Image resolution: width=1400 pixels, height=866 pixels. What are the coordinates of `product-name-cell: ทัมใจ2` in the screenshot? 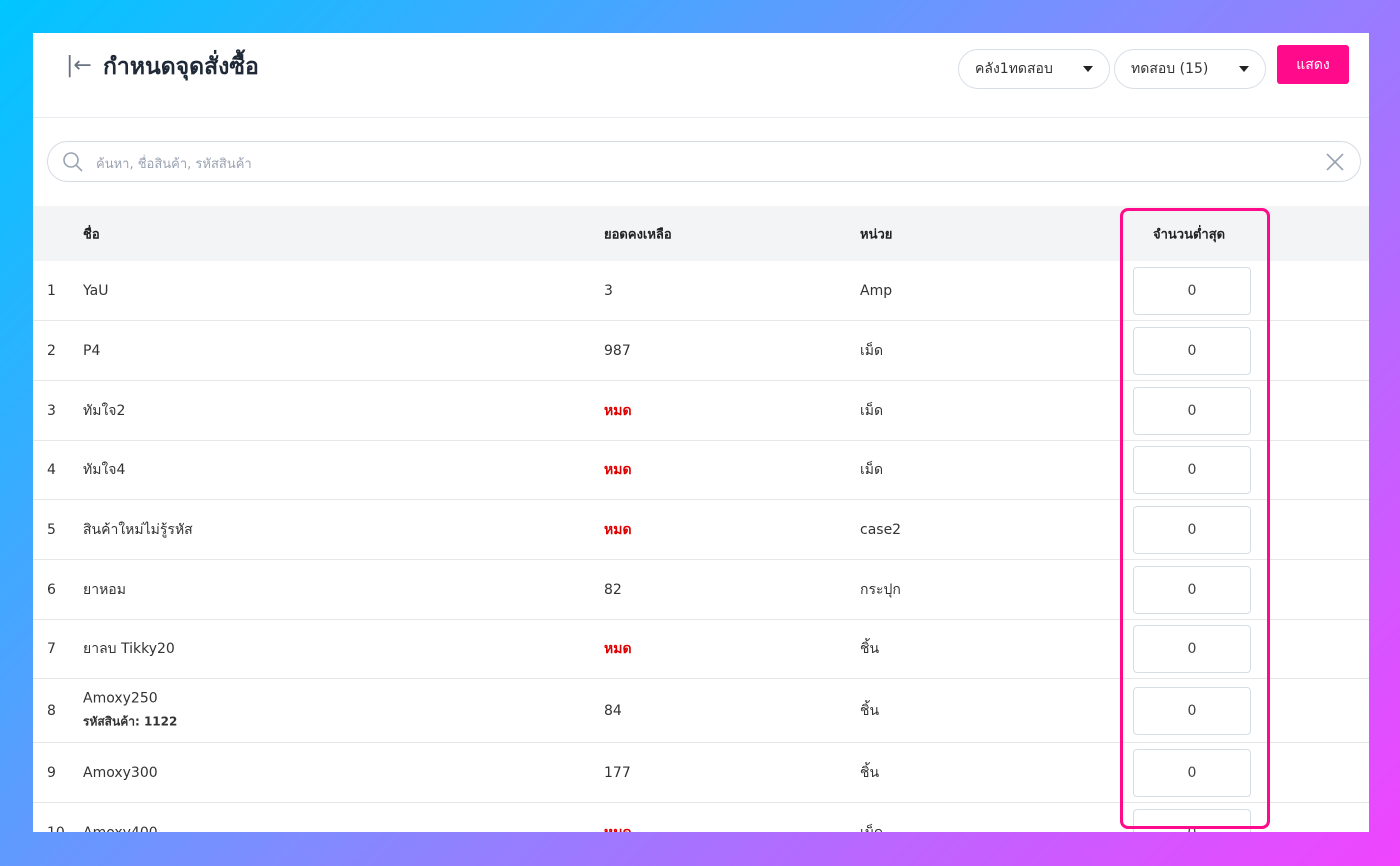 It's located at (104, 411).